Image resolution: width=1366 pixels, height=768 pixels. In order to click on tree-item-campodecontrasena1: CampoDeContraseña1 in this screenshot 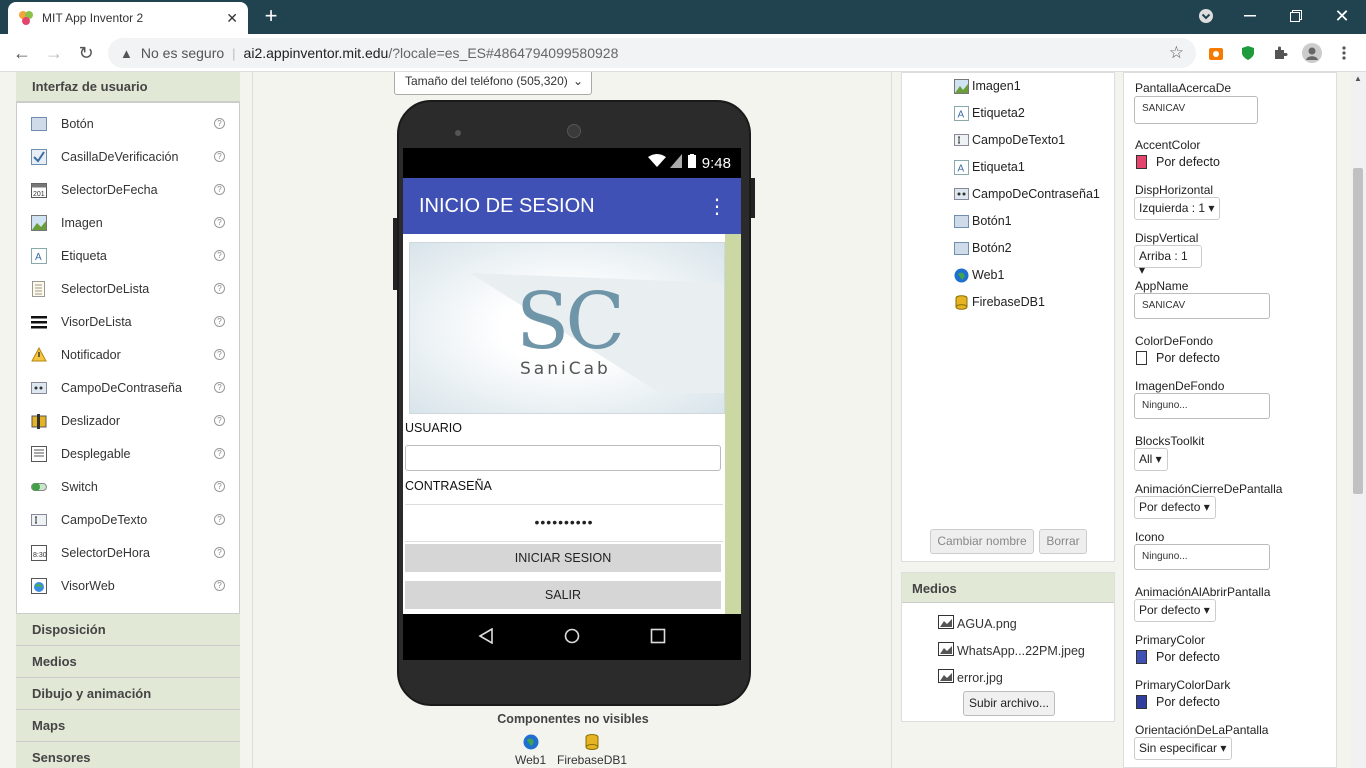, I will do `click(1027, 194)`.